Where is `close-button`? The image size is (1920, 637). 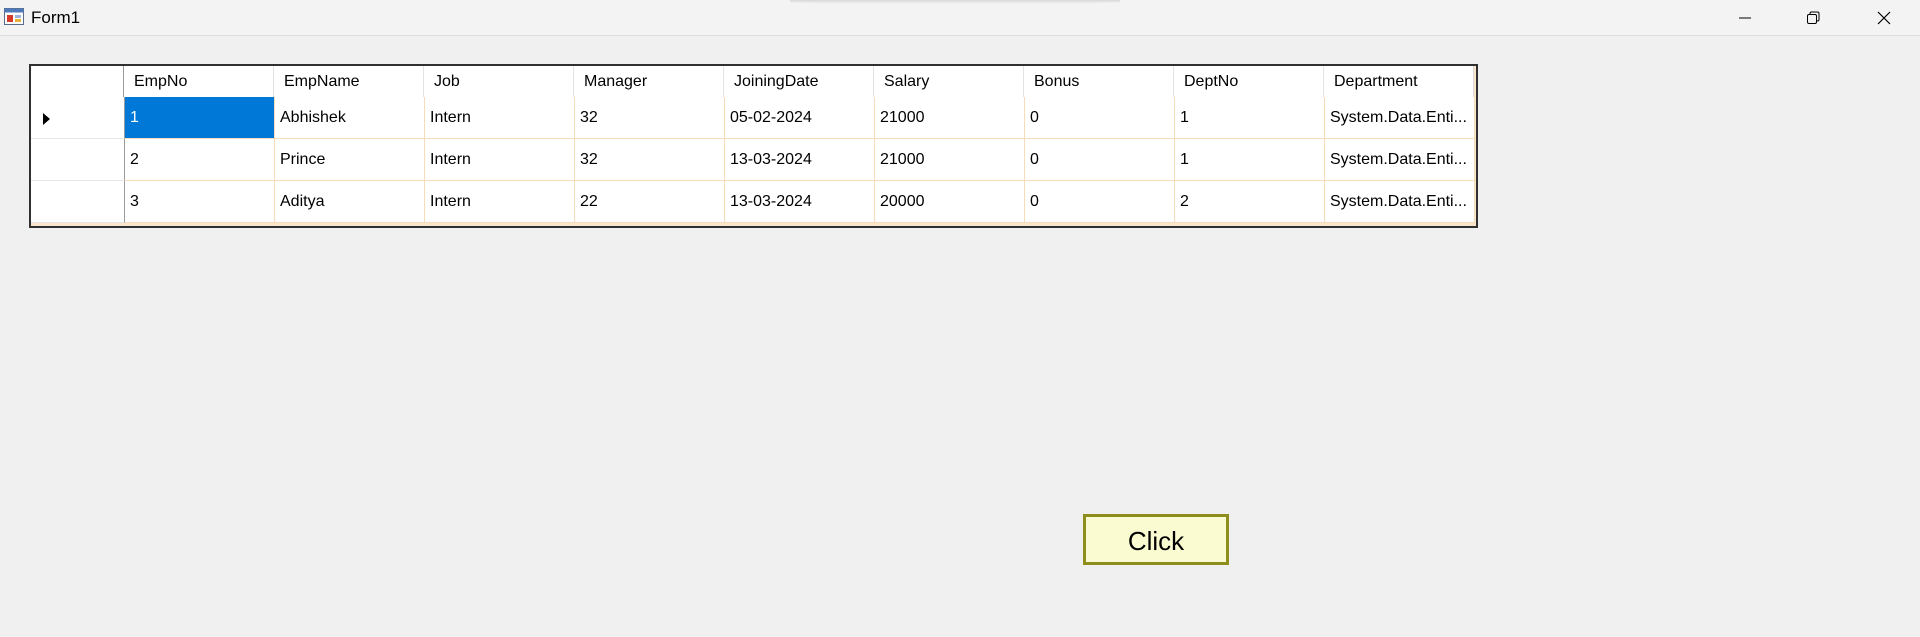 close-button is located at coordinates (1884, 17).